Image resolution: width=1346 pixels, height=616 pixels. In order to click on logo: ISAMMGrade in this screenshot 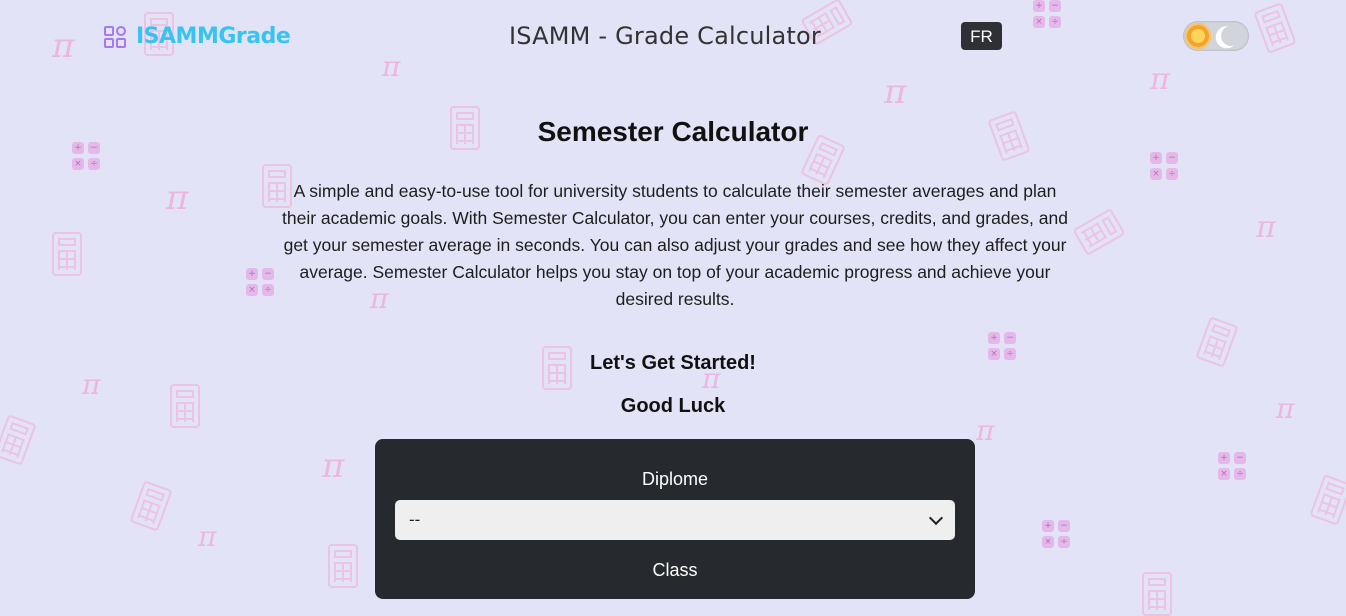, I will do `click(197, 36)`.